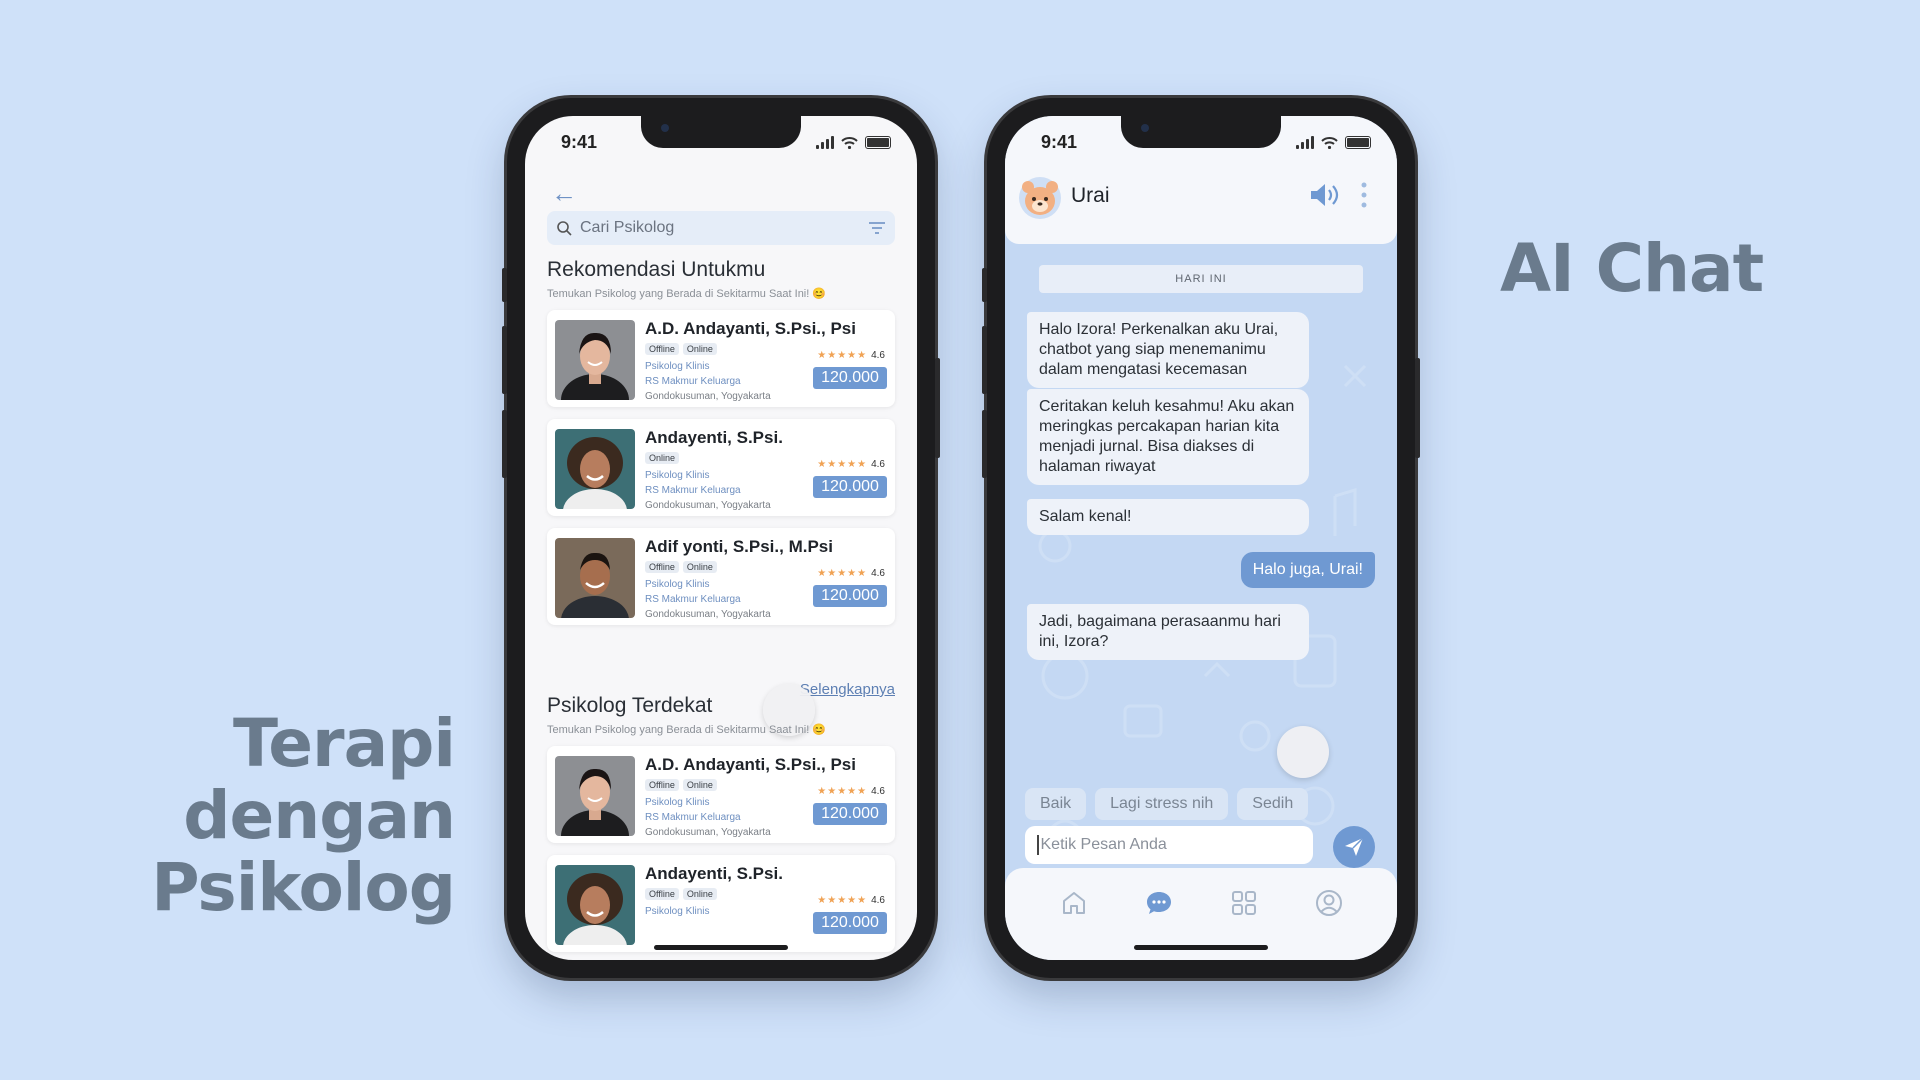 This screenshot has height=1080, width=1920. I want to click on message-input: Ketik Pesan Anda, so click(1169, 845).